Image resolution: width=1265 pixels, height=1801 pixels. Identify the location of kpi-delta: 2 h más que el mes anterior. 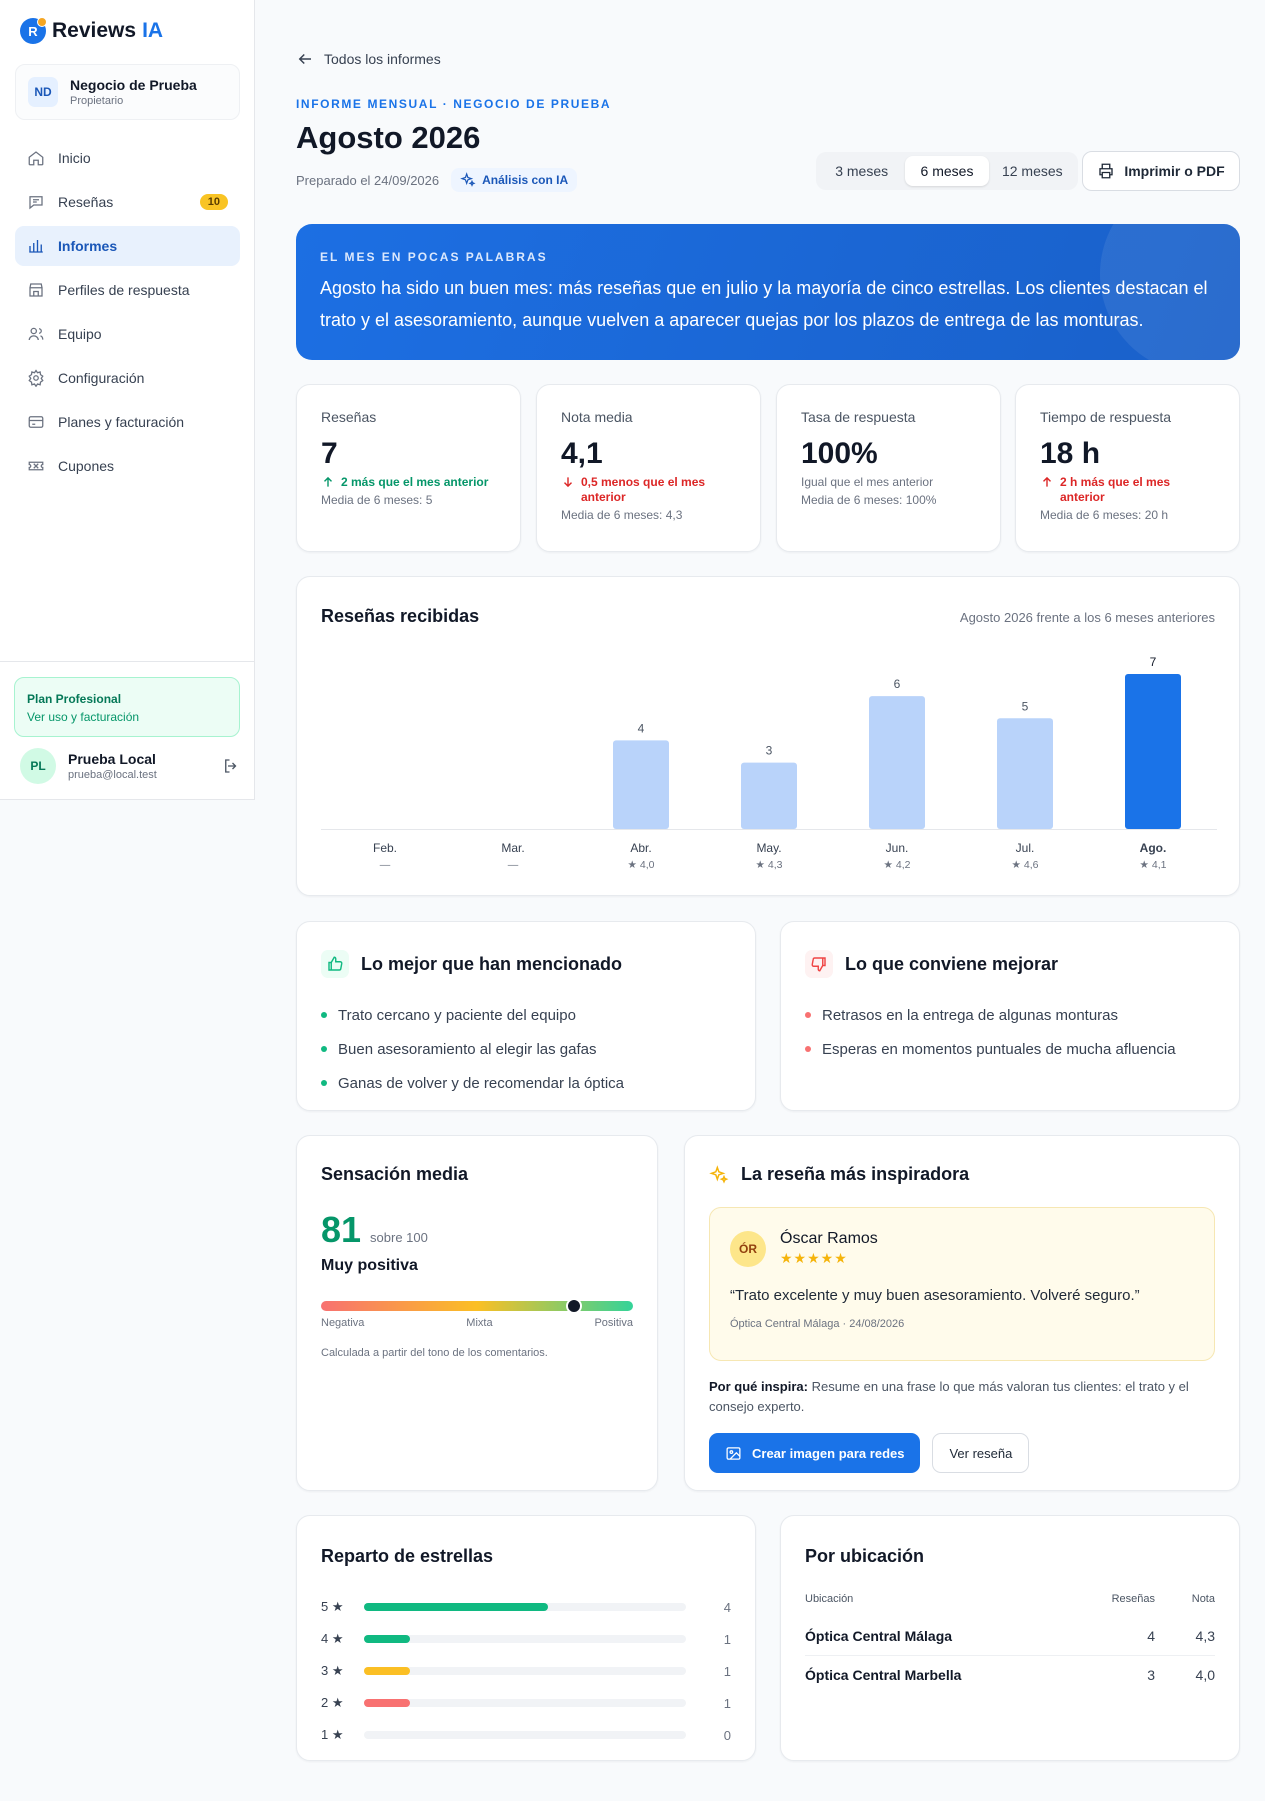
(1127, 490).